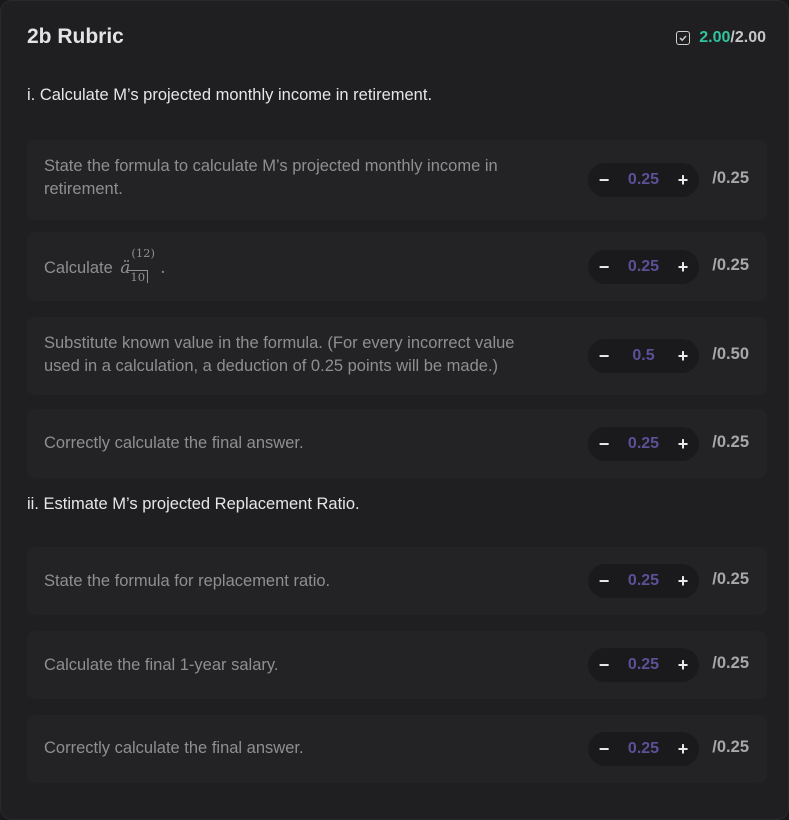  What do you see at coordinates (748, 37) in the screenshot?
I see `score-max: /2.00` at bounding box center [748, 37].